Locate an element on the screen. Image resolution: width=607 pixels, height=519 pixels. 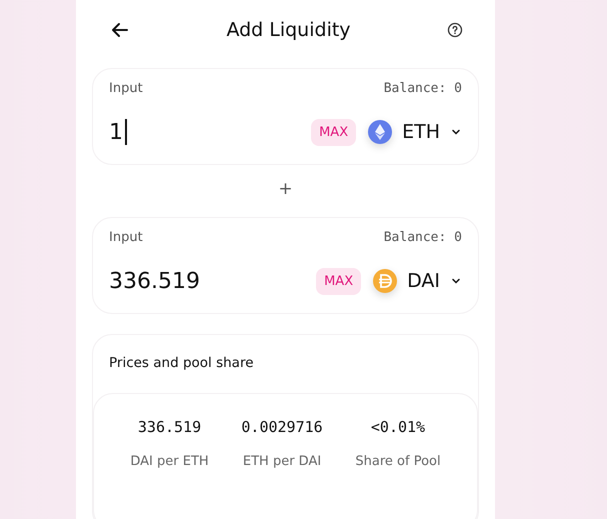
amount-field: 336.519 is located at coordinates (212, 281).